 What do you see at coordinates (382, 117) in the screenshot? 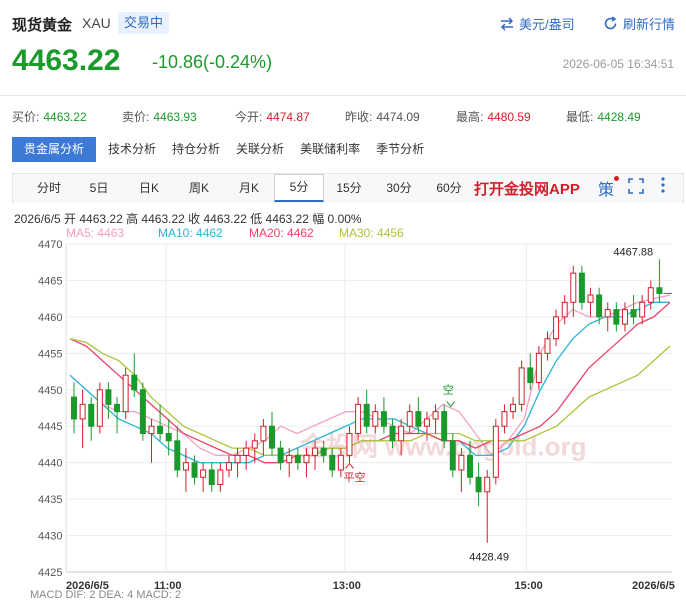
I see `stat-prev-close: 昨收: 4474.09` at bounding box center [382, 117].